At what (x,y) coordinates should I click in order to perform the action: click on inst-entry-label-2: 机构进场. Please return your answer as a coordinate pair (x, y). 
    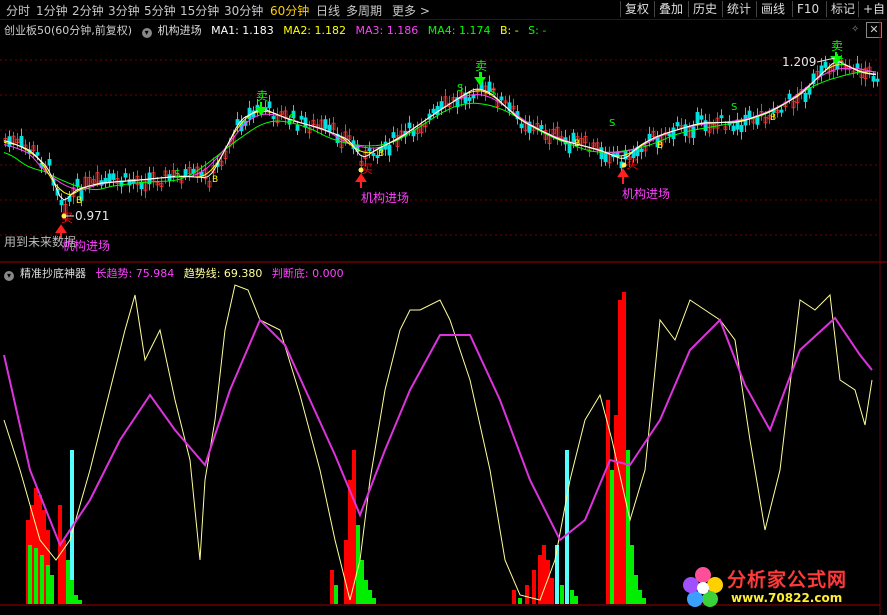
    Looking at the image, I should click on (385, 197).